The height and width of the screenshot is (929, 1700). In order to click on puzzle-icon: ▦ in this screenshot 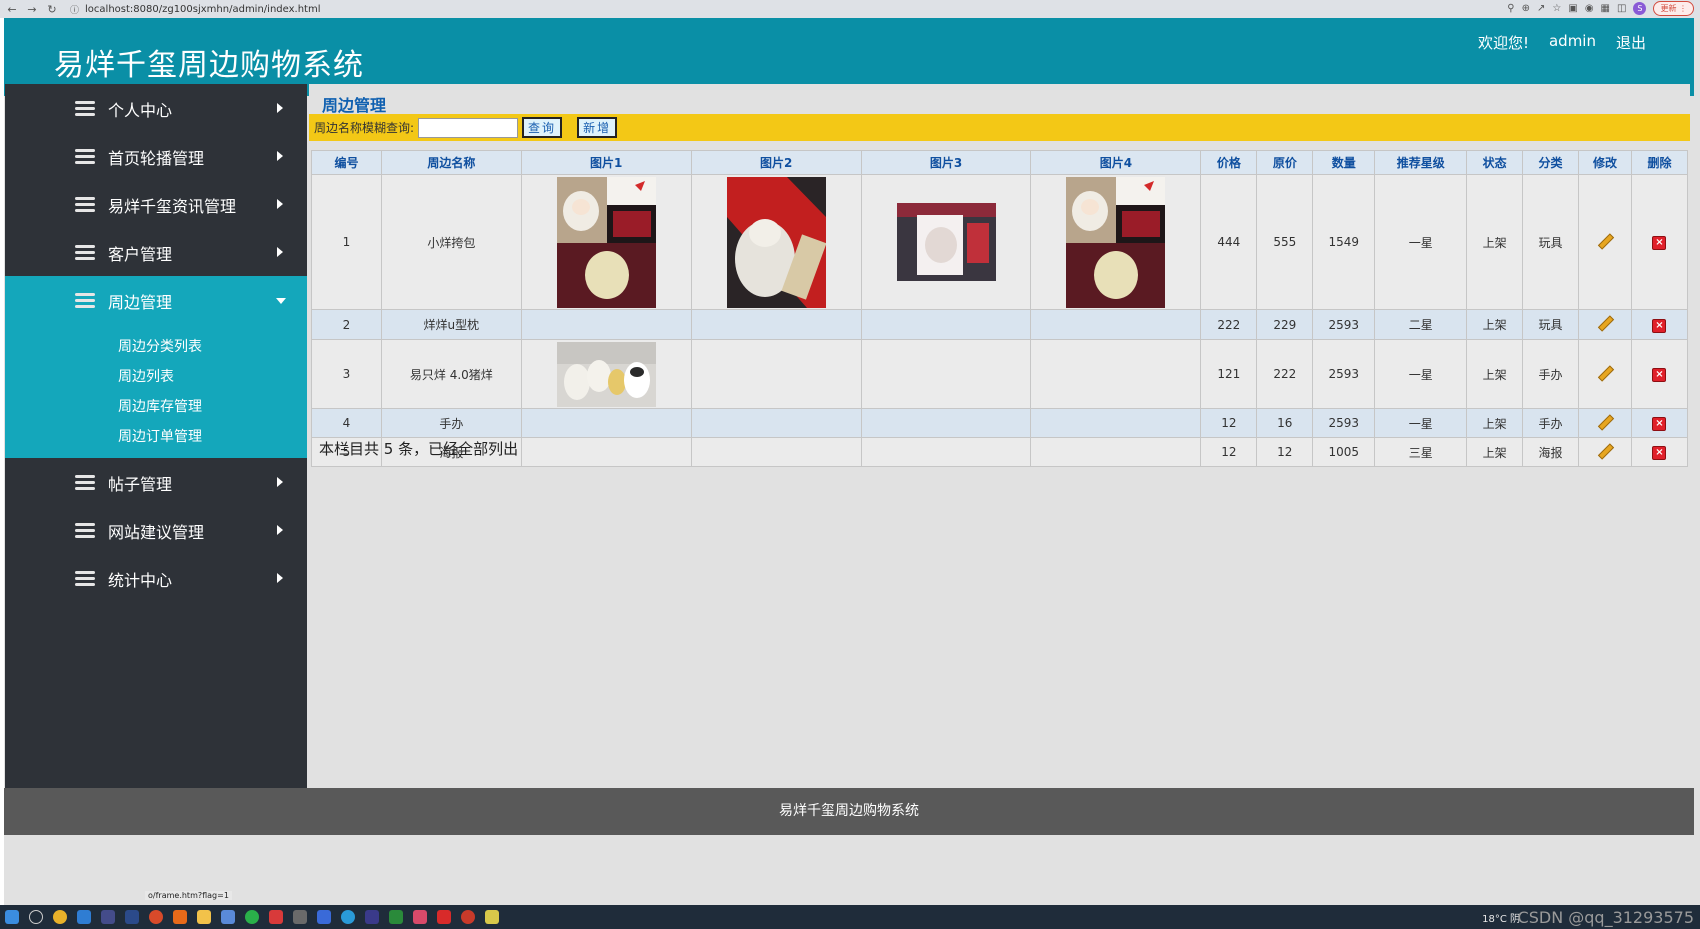, I will do `click(1605, 8)`.